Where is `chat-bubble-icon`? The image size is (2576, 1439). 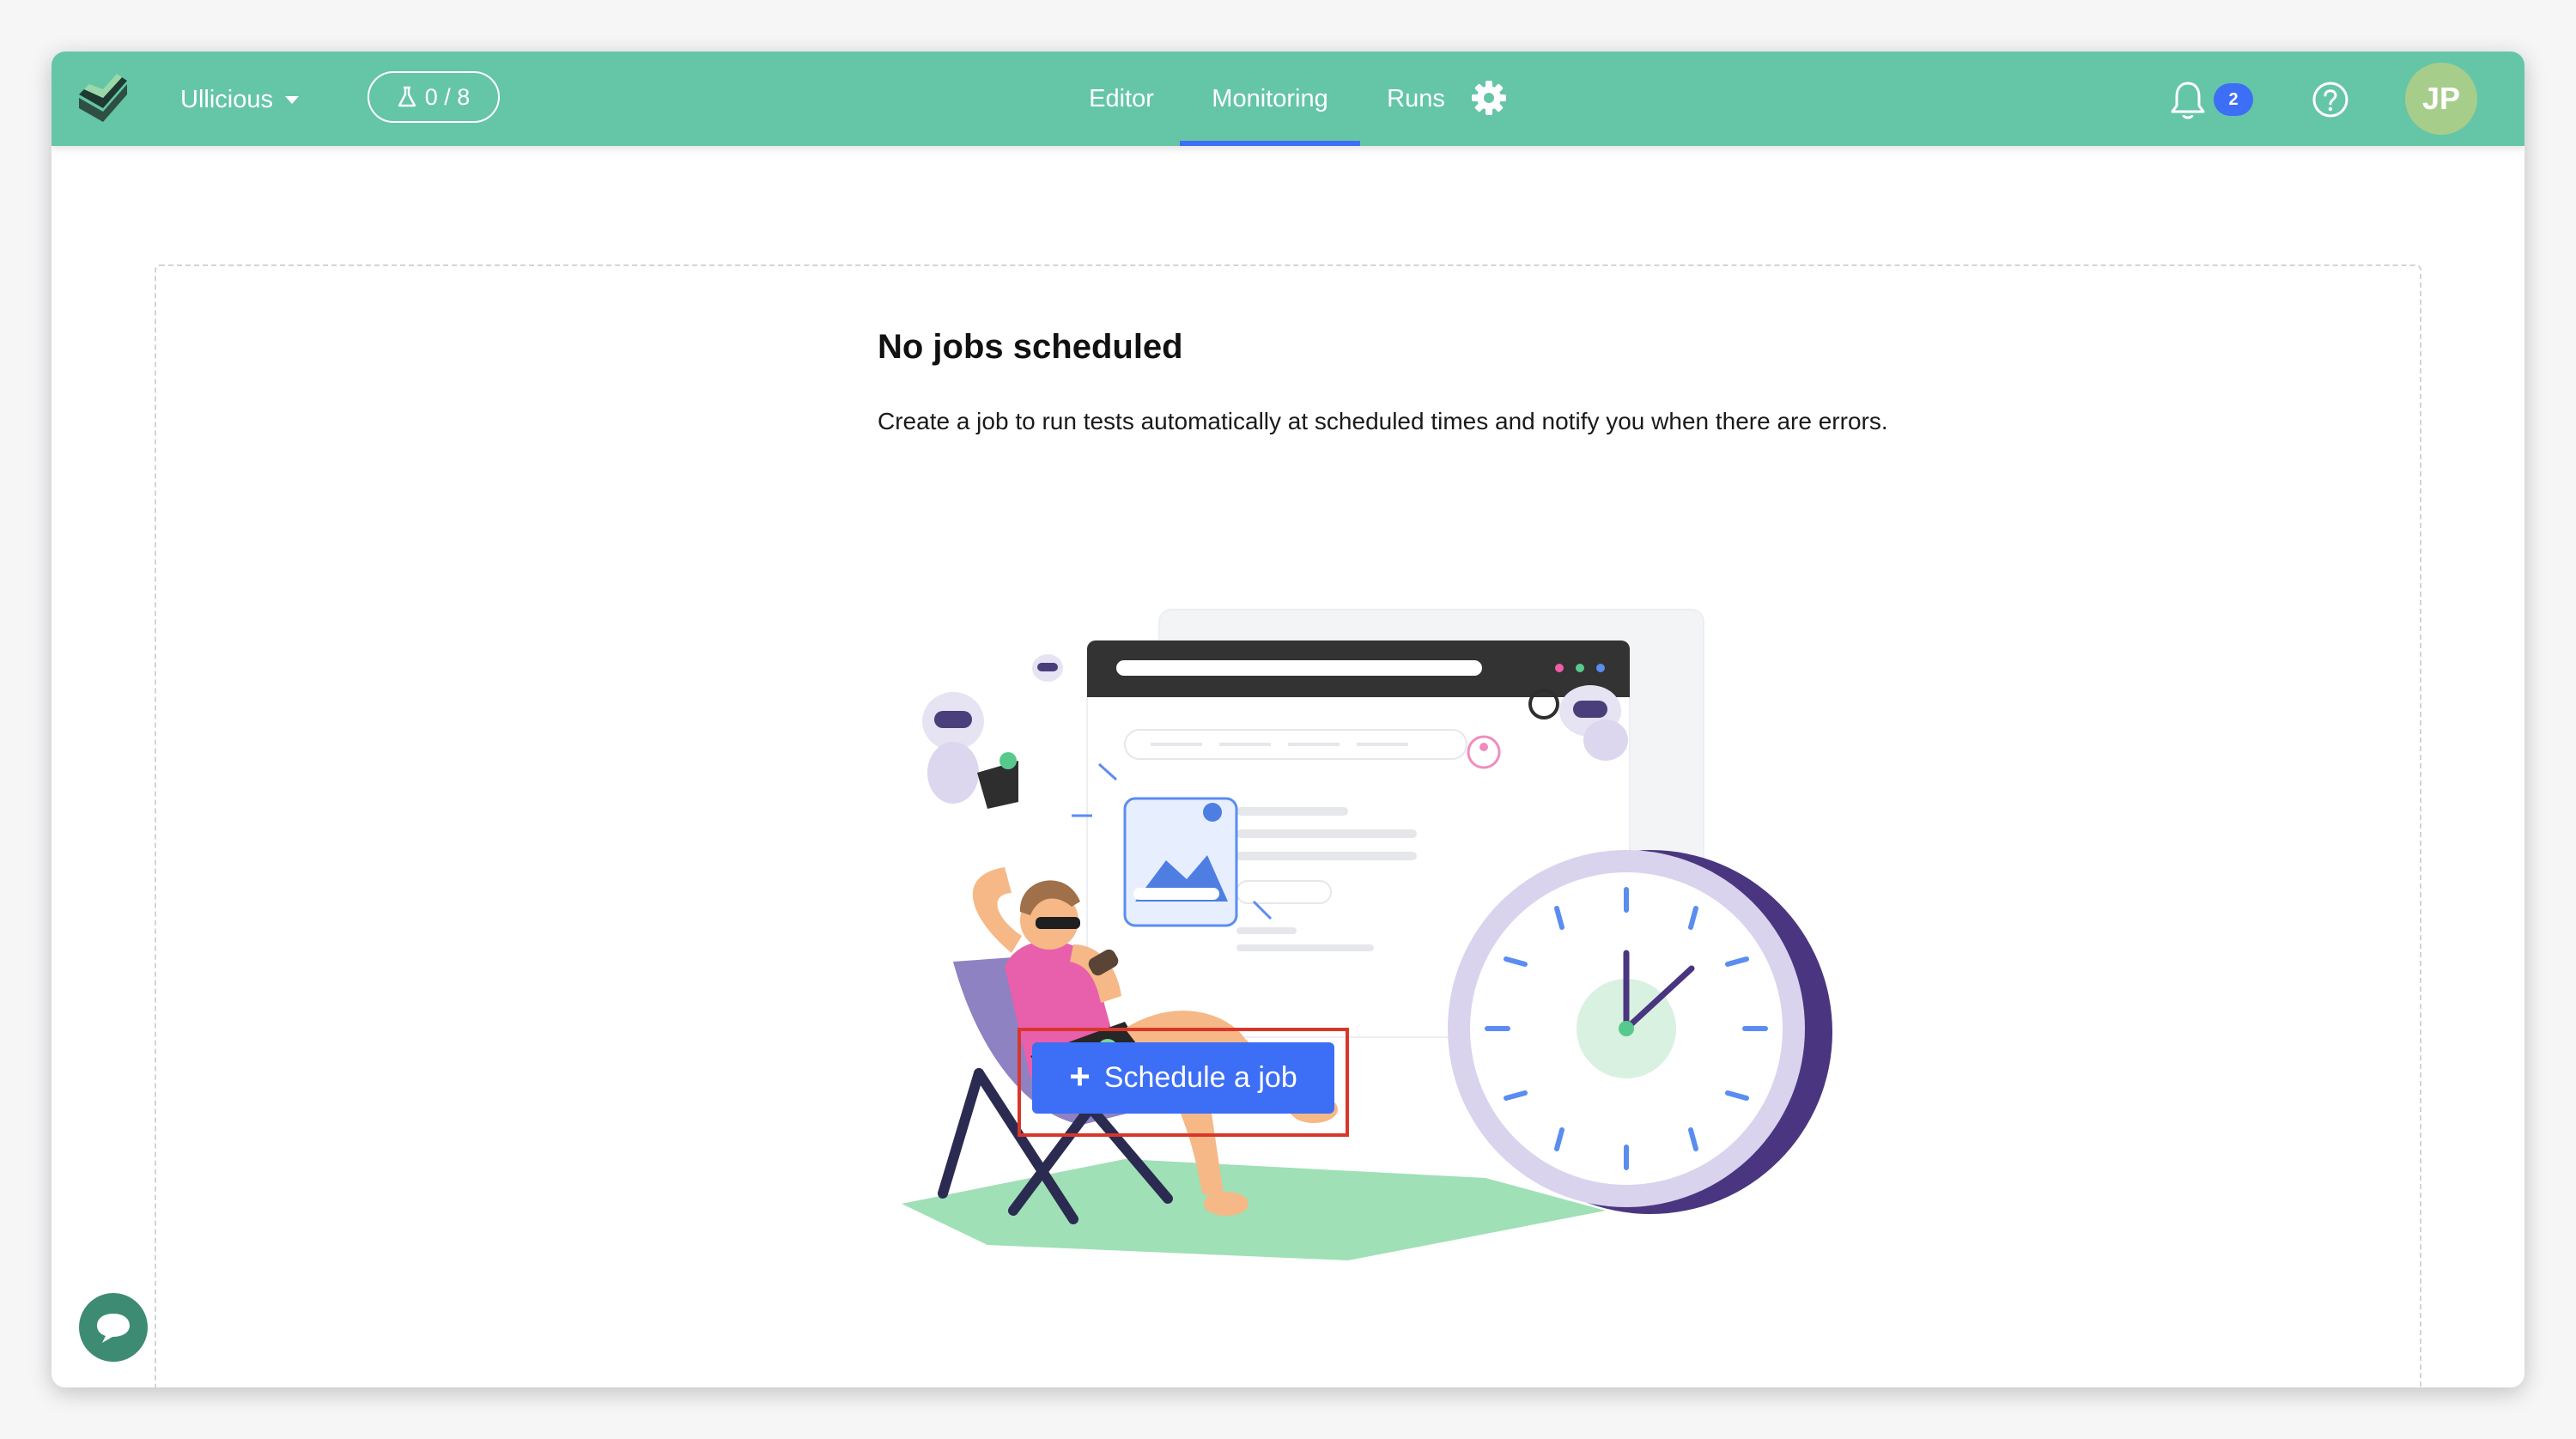
chat-bubble-icon is located at coordinates (113, 1328).